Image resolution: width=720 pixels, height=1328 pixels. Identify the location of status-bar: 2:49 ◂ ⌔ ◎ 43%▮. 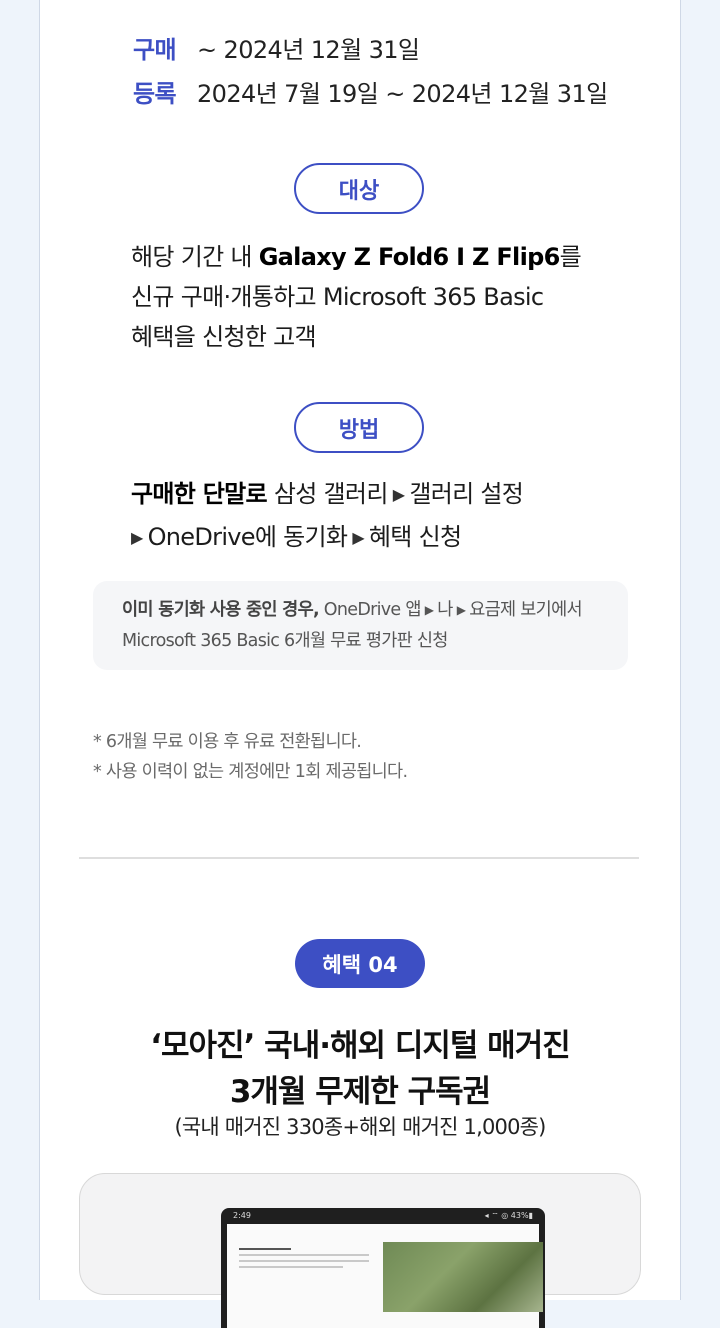
(383, 1216).